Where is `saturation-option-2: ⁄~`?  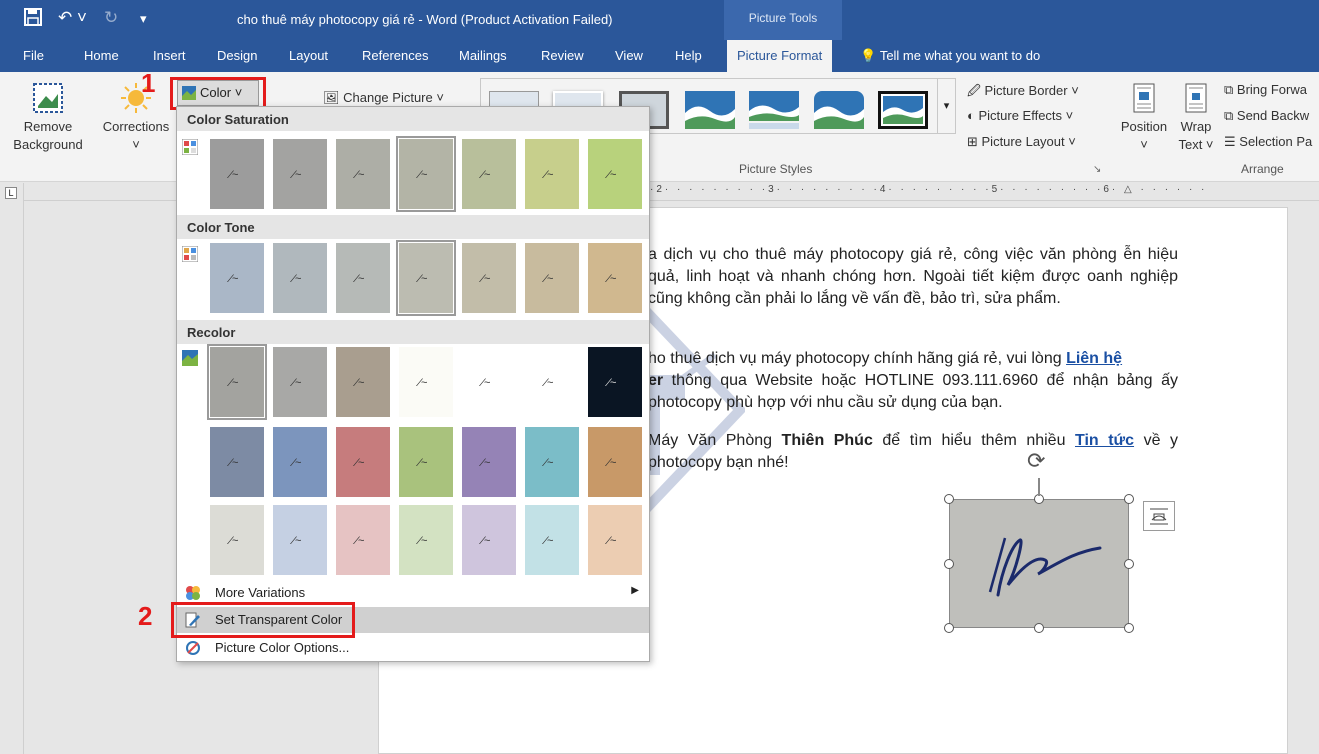
saturation-option-2: ⁄~ is located at coordinates (300, 174).